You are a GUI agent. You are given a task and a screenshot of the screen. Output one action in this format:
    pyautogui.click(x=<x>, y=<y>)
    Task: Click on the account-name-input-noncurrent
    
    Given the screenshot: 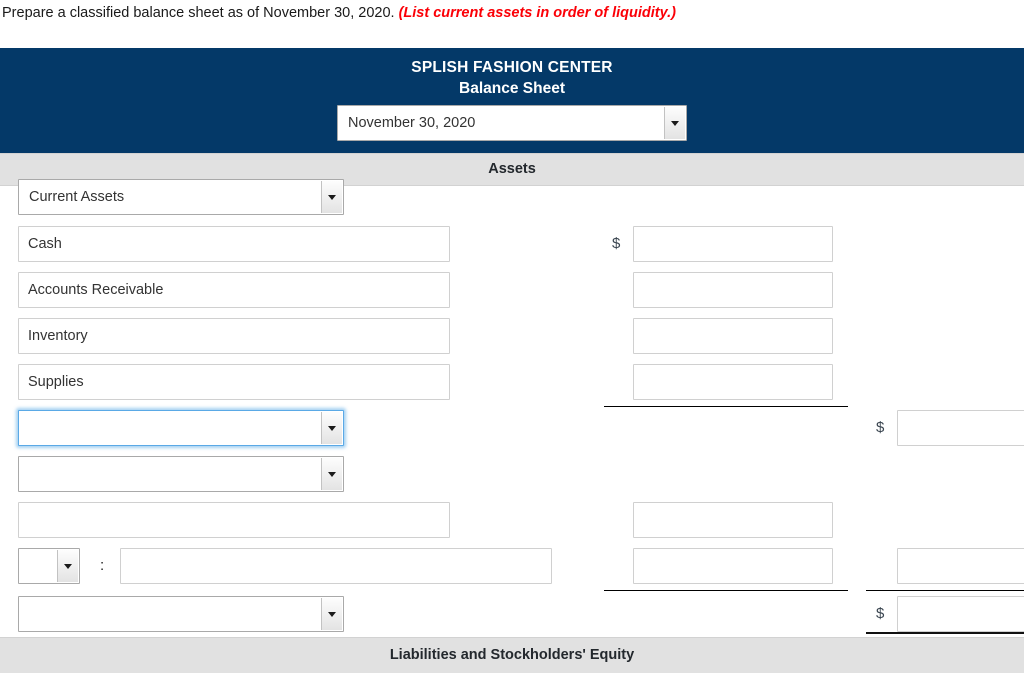 What is the action you would take?
    pyautogui.click(x=234, y=520)
    